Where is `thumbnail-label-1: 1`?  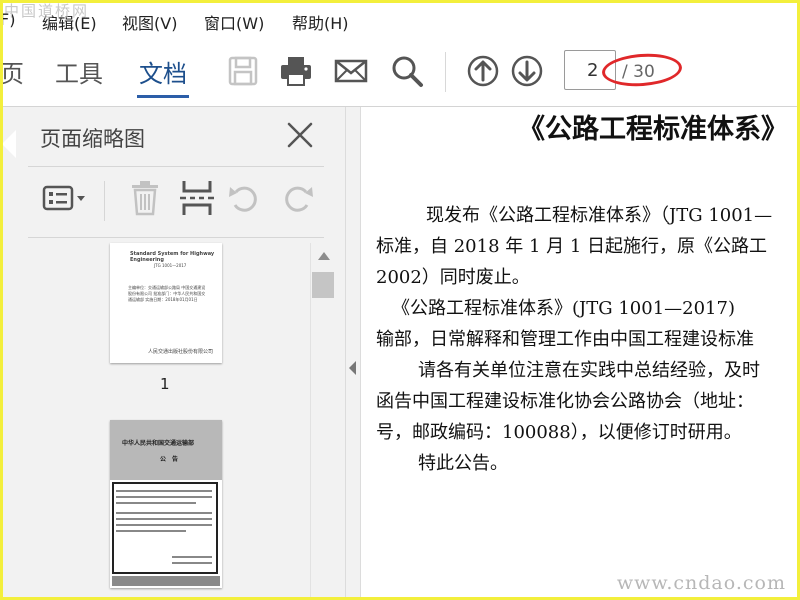 thumbnail-label-1: 1 is located at coordinates (165, 384).